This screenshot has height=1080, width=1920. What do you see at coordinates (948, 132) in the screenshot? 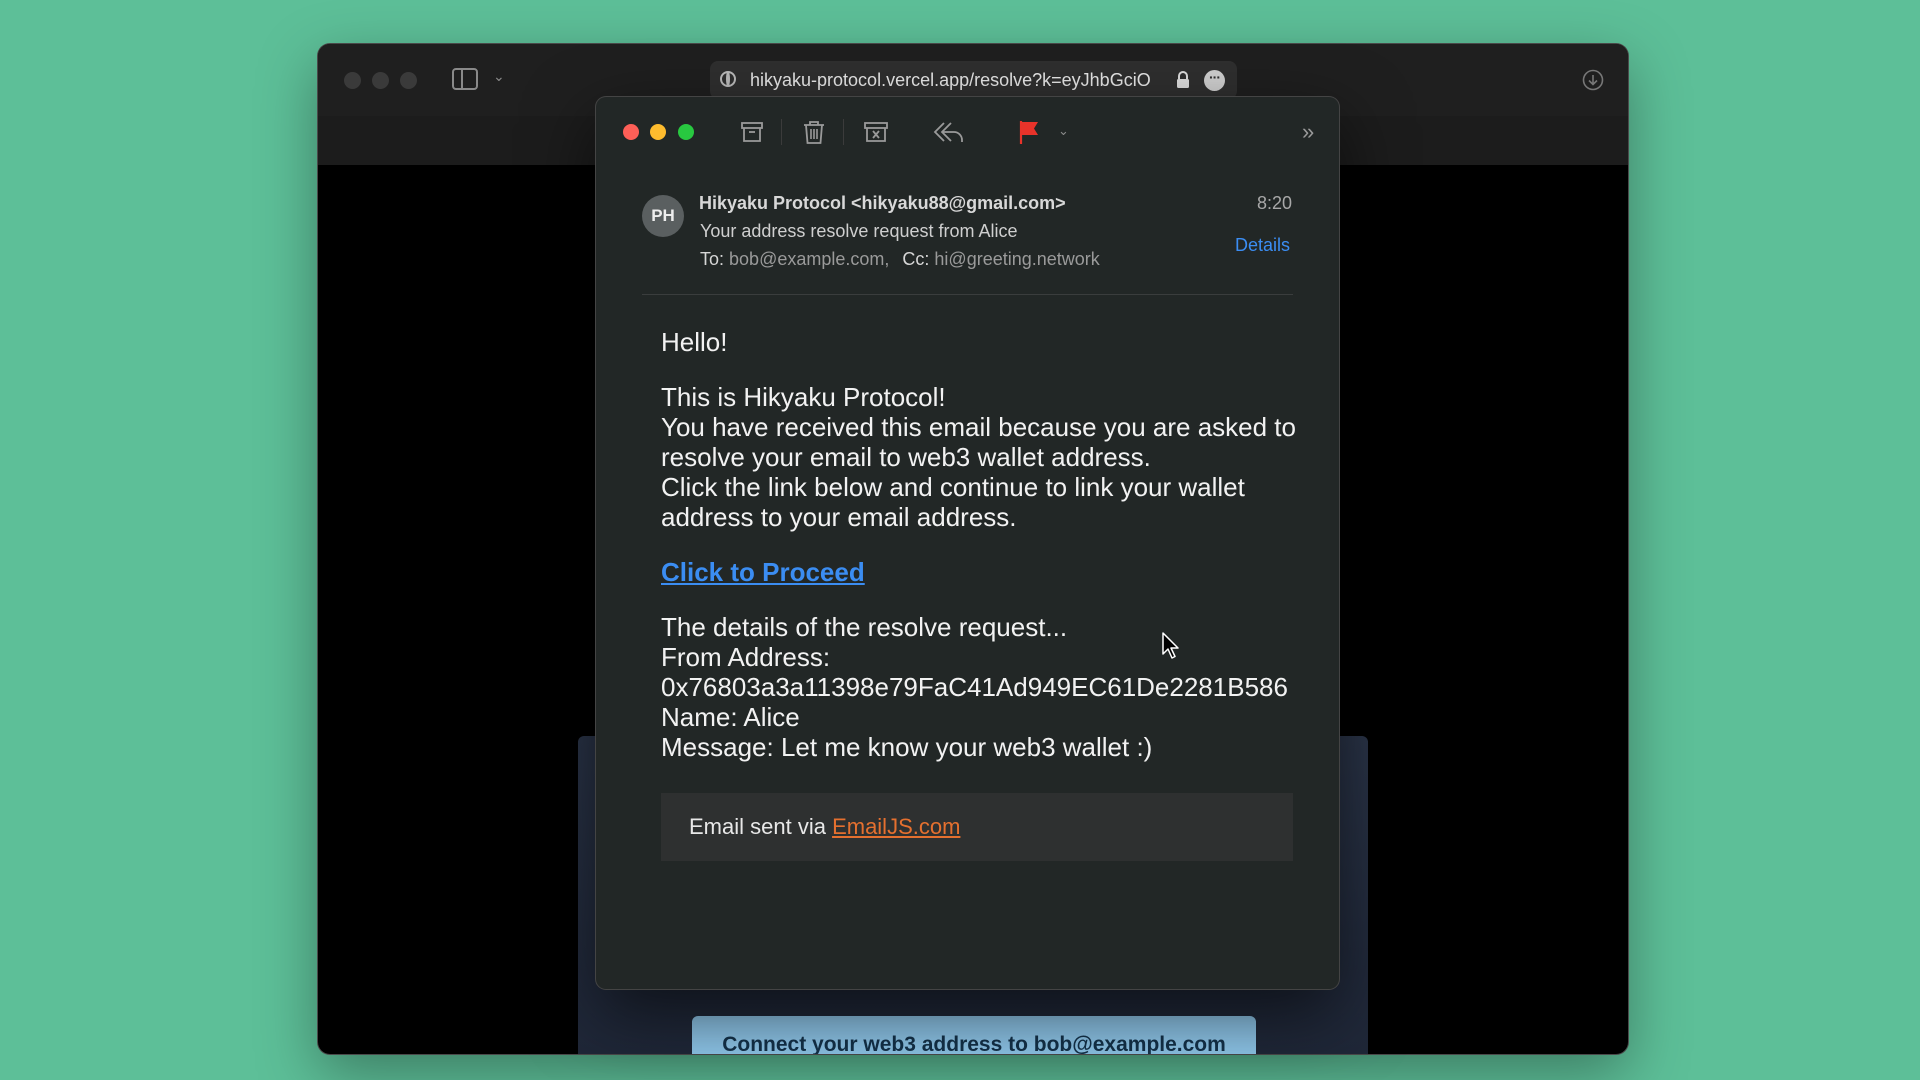
I see `reply-all-icon` at bounding box center [948, 132].